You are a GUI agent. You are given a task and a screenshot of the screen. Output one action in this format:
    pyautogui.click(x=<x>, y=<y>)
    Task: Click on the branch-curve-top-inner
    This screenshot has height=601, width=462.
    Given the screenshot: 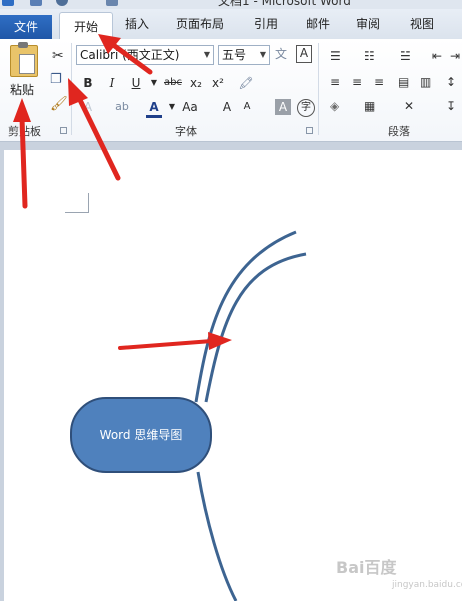 What is the action you would take?
    pyautogui.click(x=255, y=327)
    